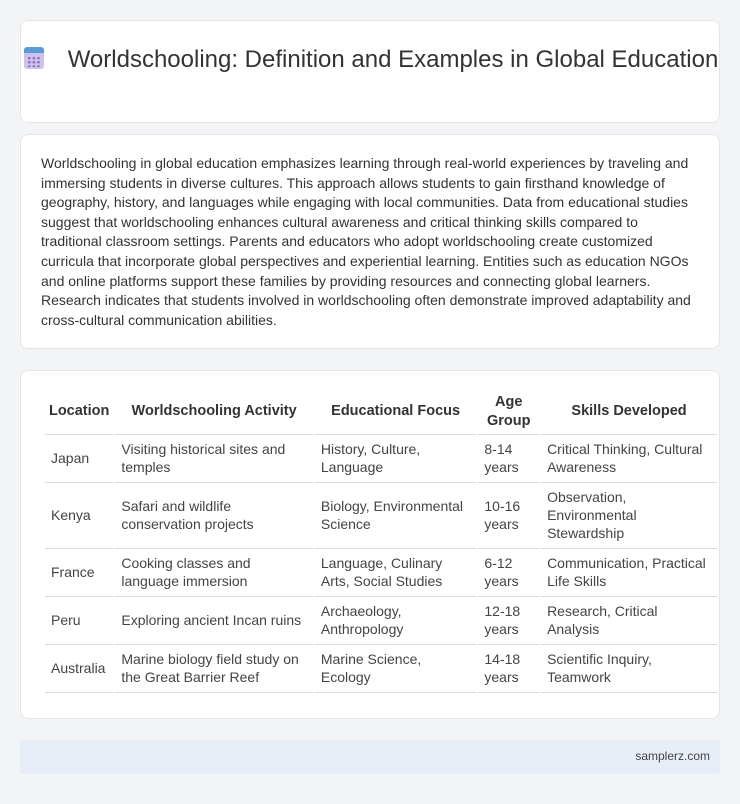 Image resolution: width=740 pixels, height=804 pixels. Describe the element at coordinates (214, 412) in the screenshot. I see `header-activity: Worldschooling Activity` at that location.